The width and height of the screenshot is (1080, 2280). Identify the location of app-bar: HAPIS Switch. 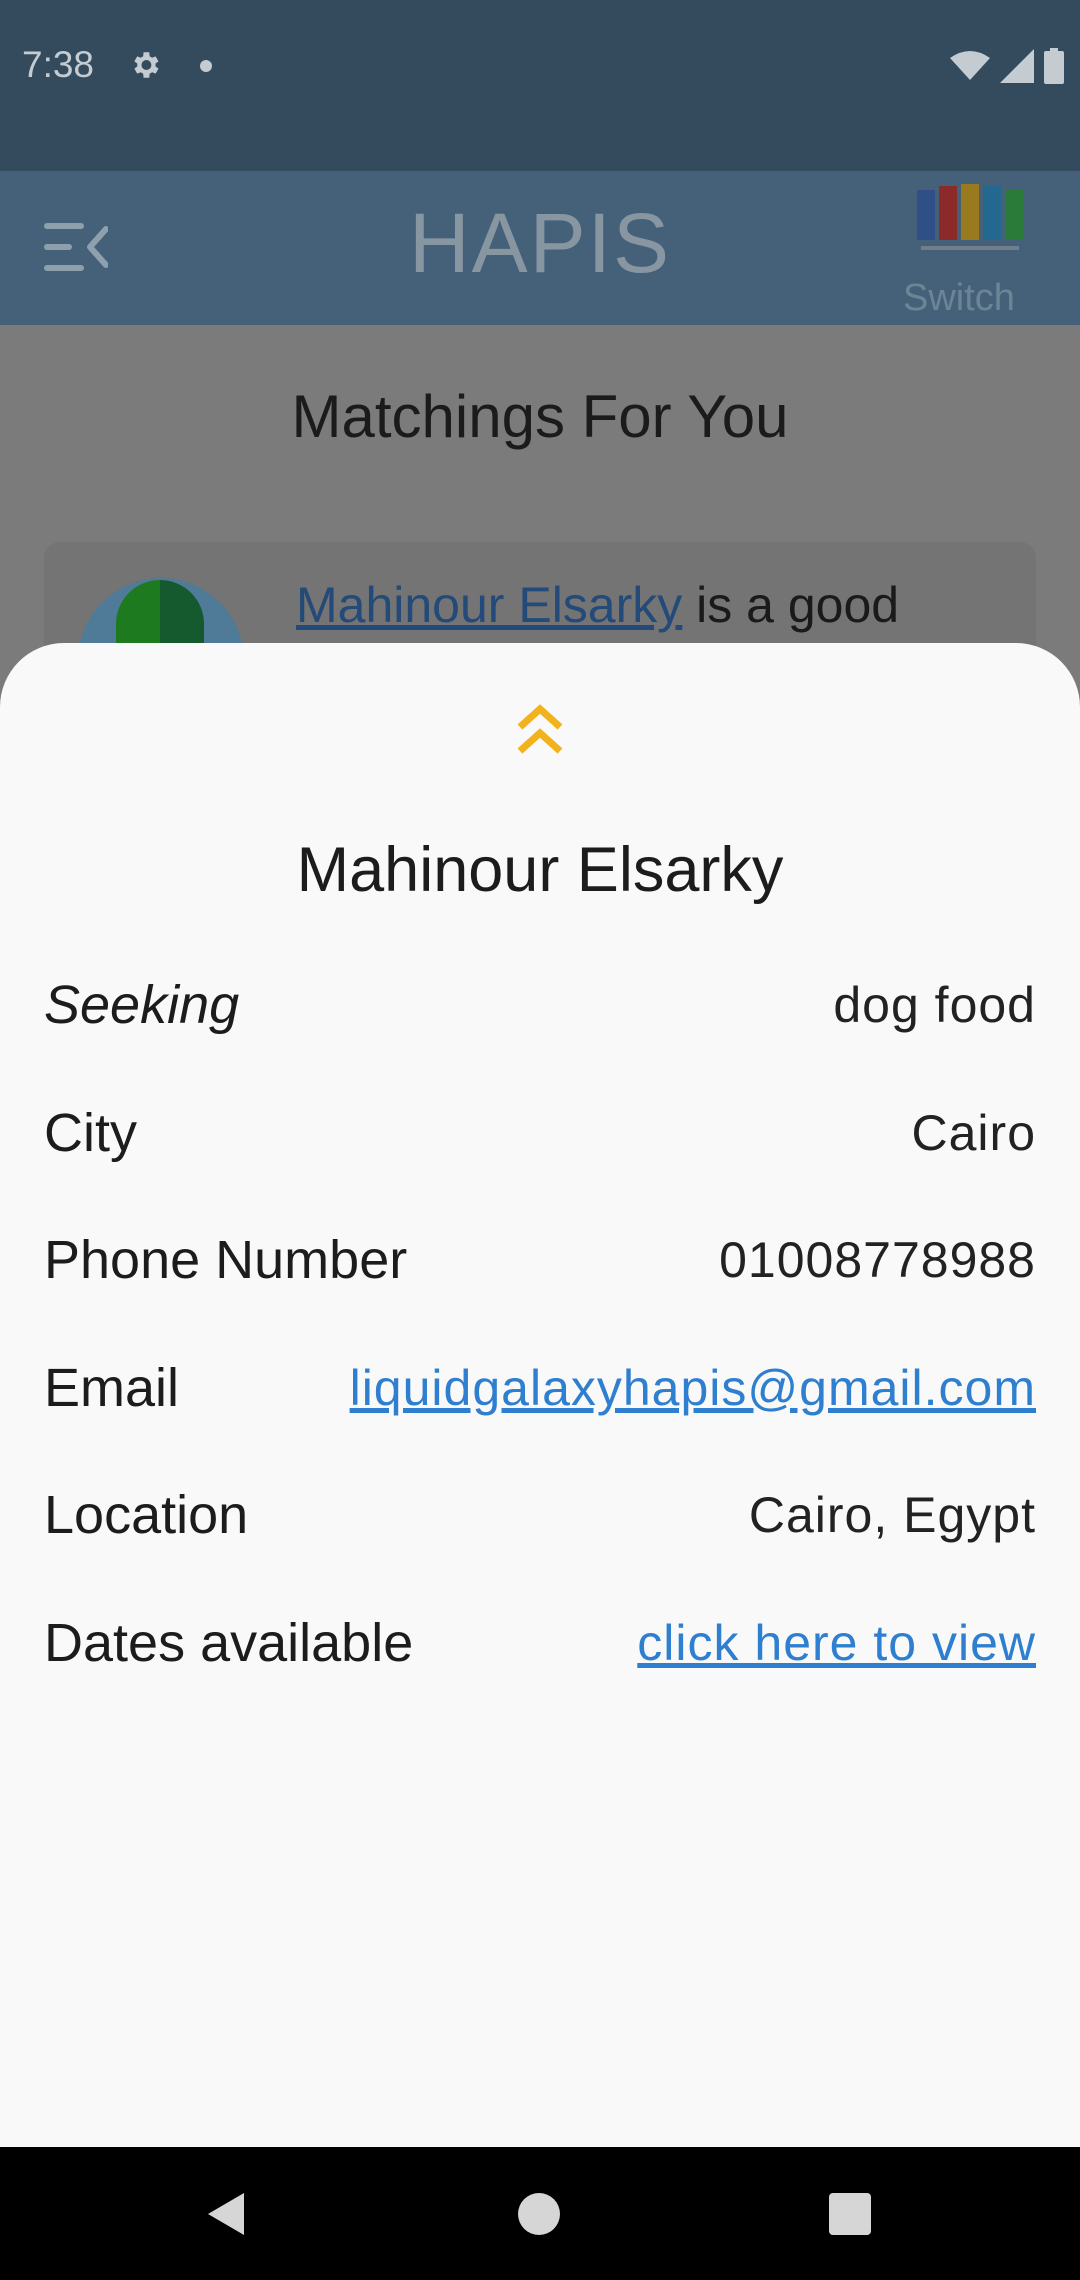
(540, 248).